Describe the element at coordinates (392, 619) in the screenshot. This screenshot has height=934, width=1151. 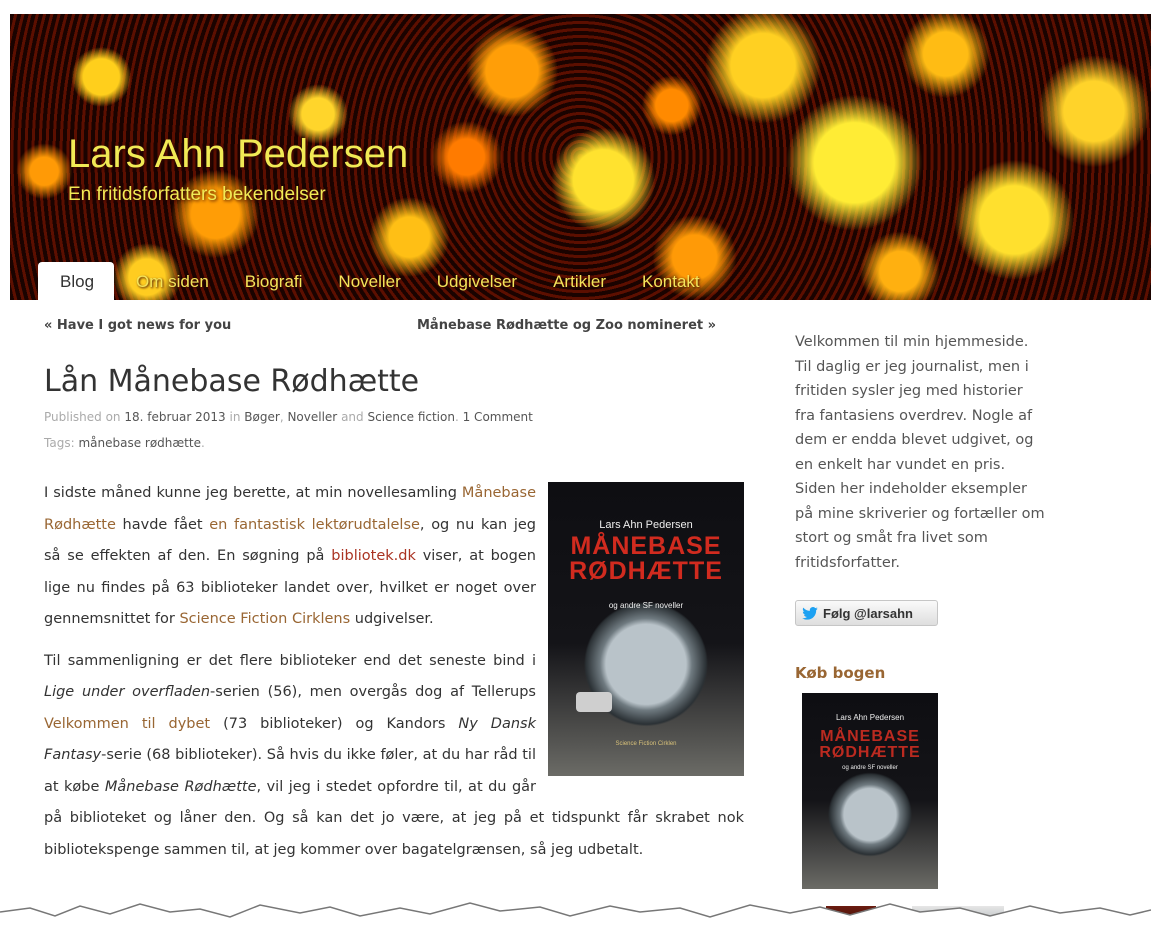
I see `p1-text-e: udgivelser.` at that location.